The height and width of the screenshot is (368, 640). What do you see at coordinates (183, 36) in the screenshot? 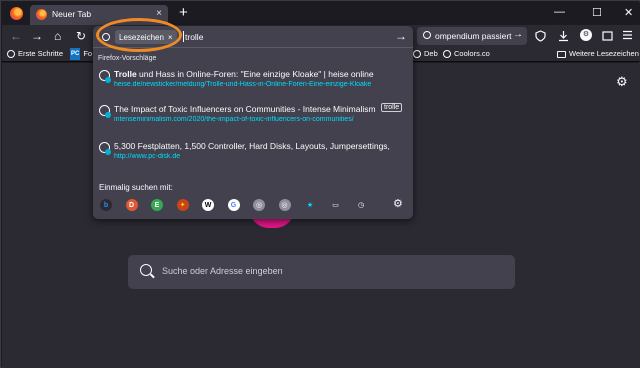
I see `text-caret` at bounding box center [183, 36].